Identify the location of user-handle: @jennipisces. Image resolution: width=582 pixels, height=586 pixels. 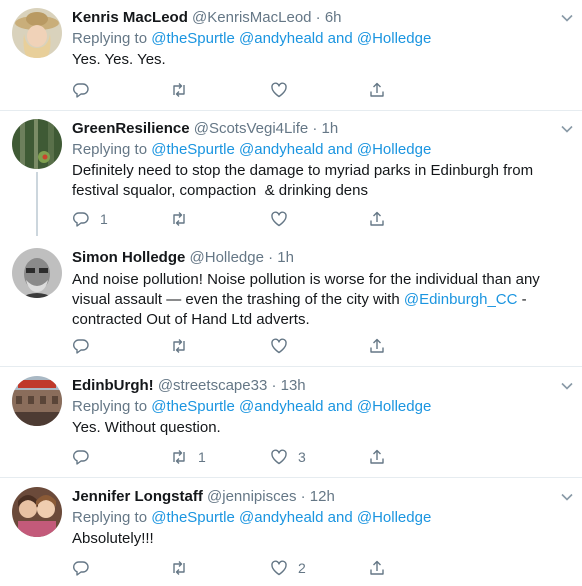
(251, 496).